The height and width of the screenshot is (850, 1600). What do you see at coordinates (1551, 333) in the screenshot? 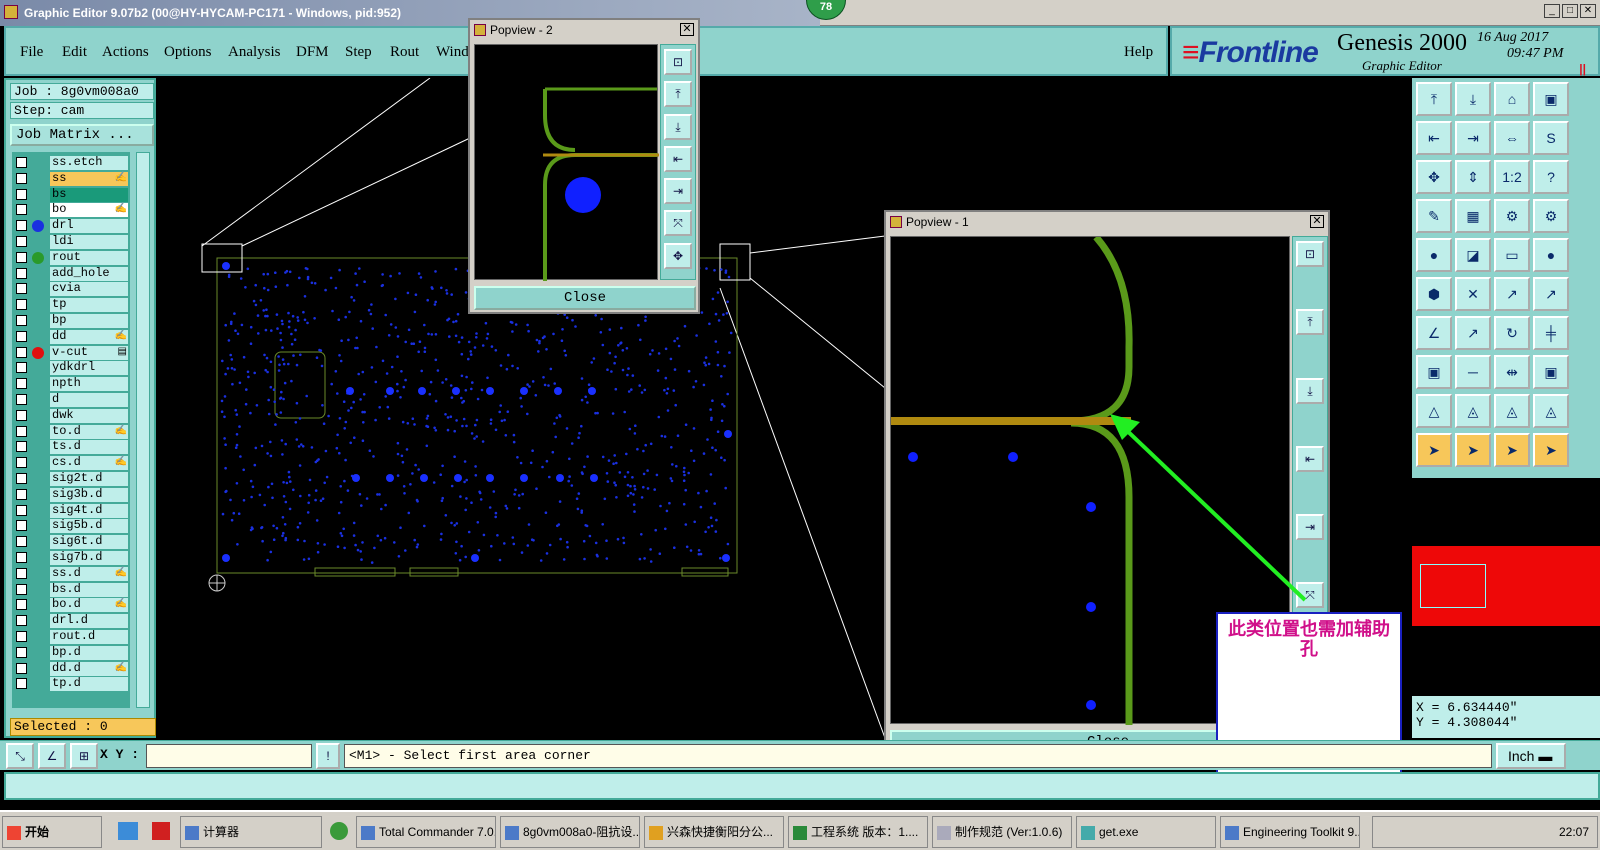
I see `split-icon: ╪` at bounding box center [1551, 333].